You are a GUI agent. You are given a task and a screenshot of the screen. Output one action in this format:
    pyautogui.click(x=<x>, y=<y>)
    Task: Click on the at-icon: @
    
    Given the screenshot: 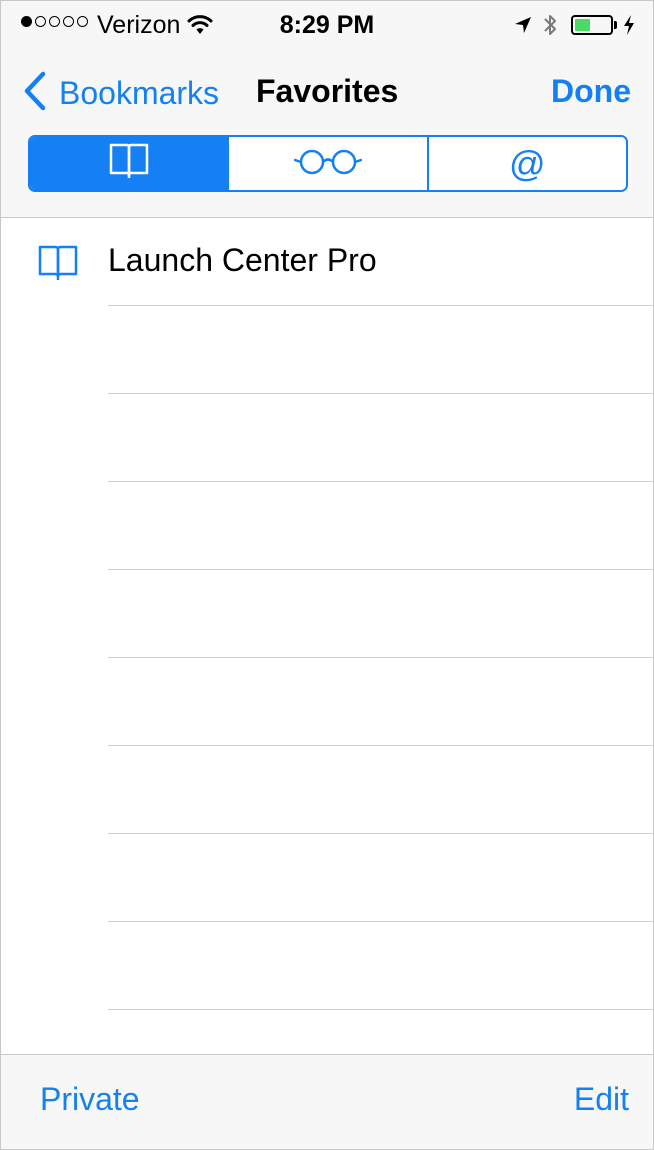 What is the action you would take?
    pyautogui.click(x=527, y=163)
    